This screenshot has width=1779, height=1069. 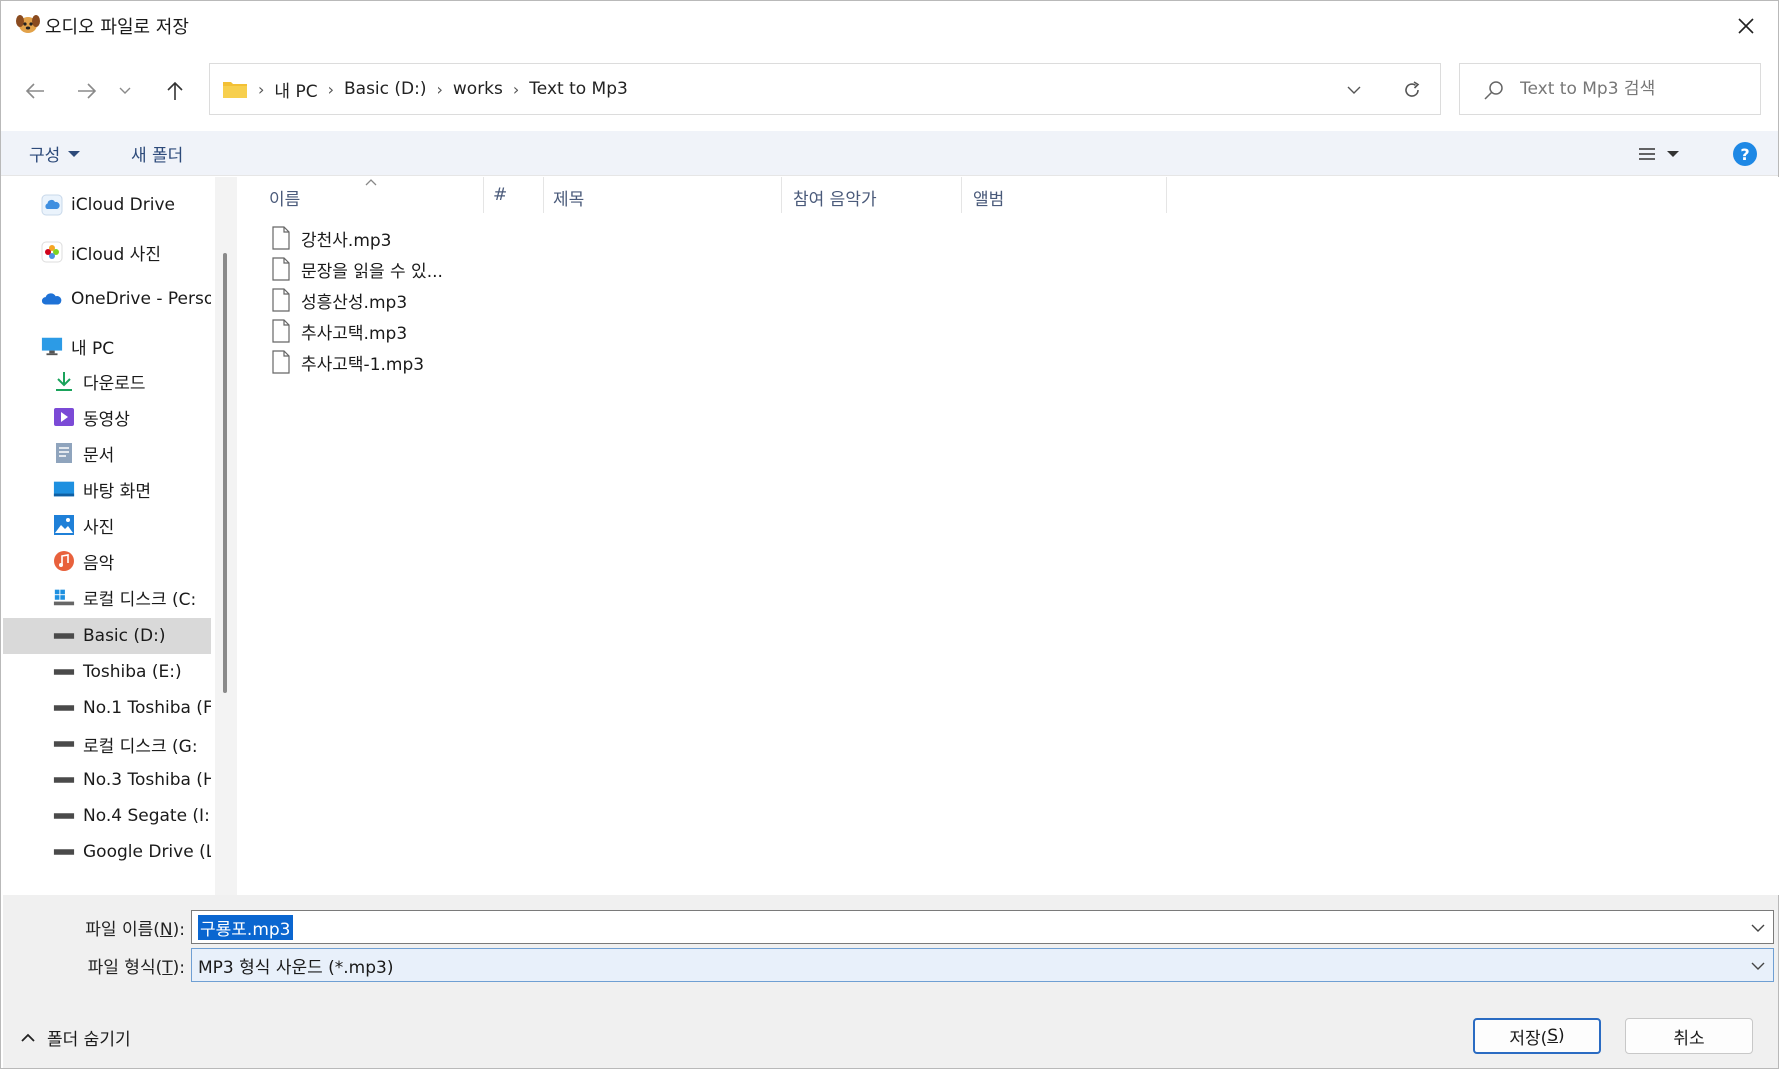 I want to click on sidebar-item-google-drive-l: Google Drive (L, so click(x=107, y=852).